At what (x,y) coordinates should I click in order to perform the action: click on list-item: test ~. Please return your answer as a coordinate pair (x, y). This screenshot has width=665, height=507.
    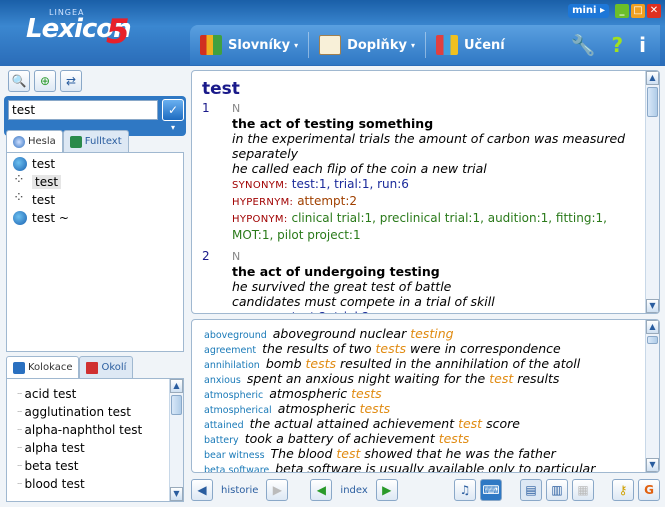
    Looking at the image, I should click on (95, 218).